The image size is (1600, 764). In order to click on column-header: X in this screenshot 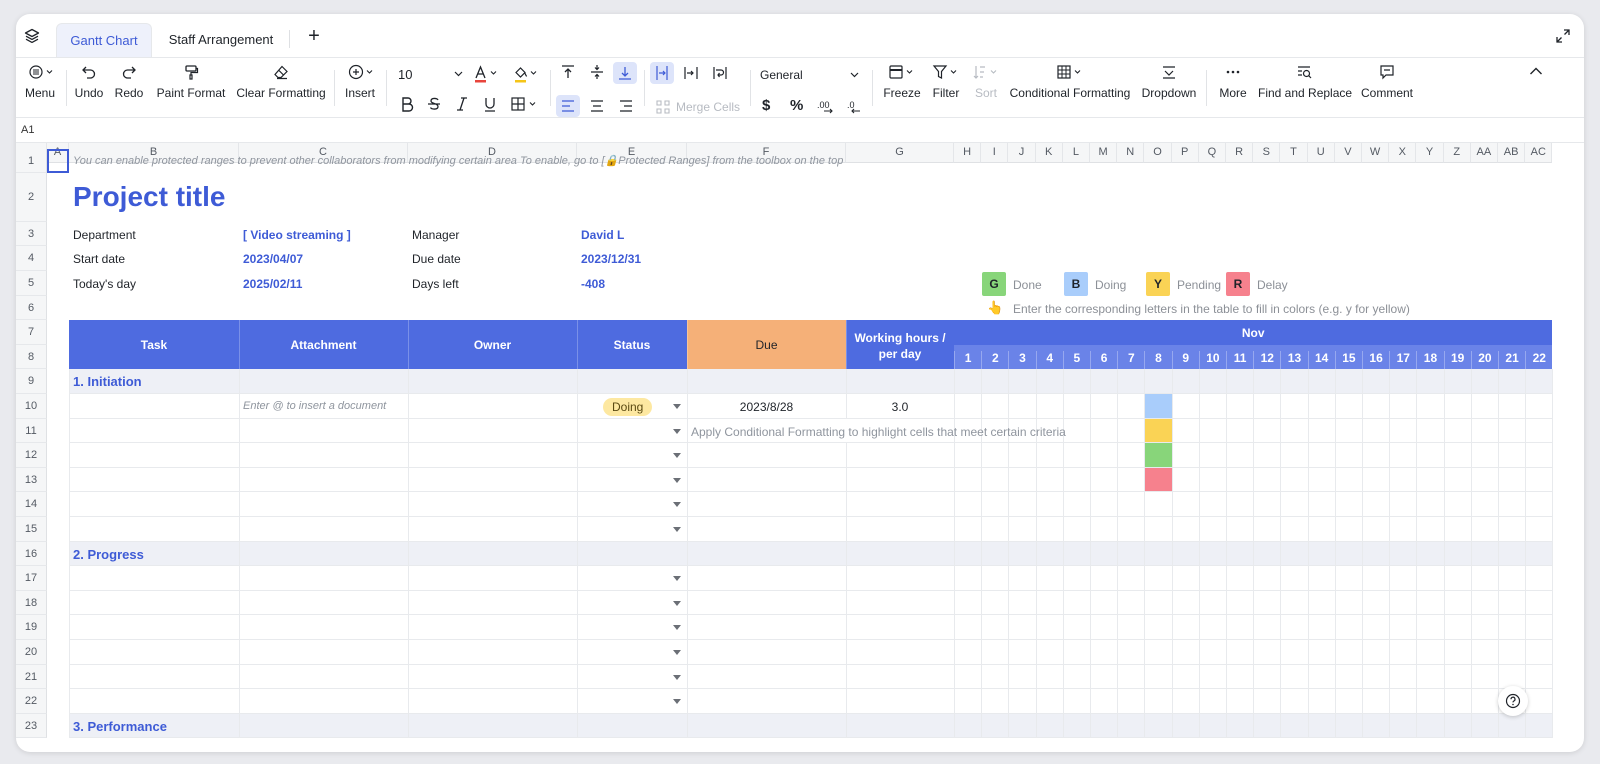, I will do `click(1403, 153)`.